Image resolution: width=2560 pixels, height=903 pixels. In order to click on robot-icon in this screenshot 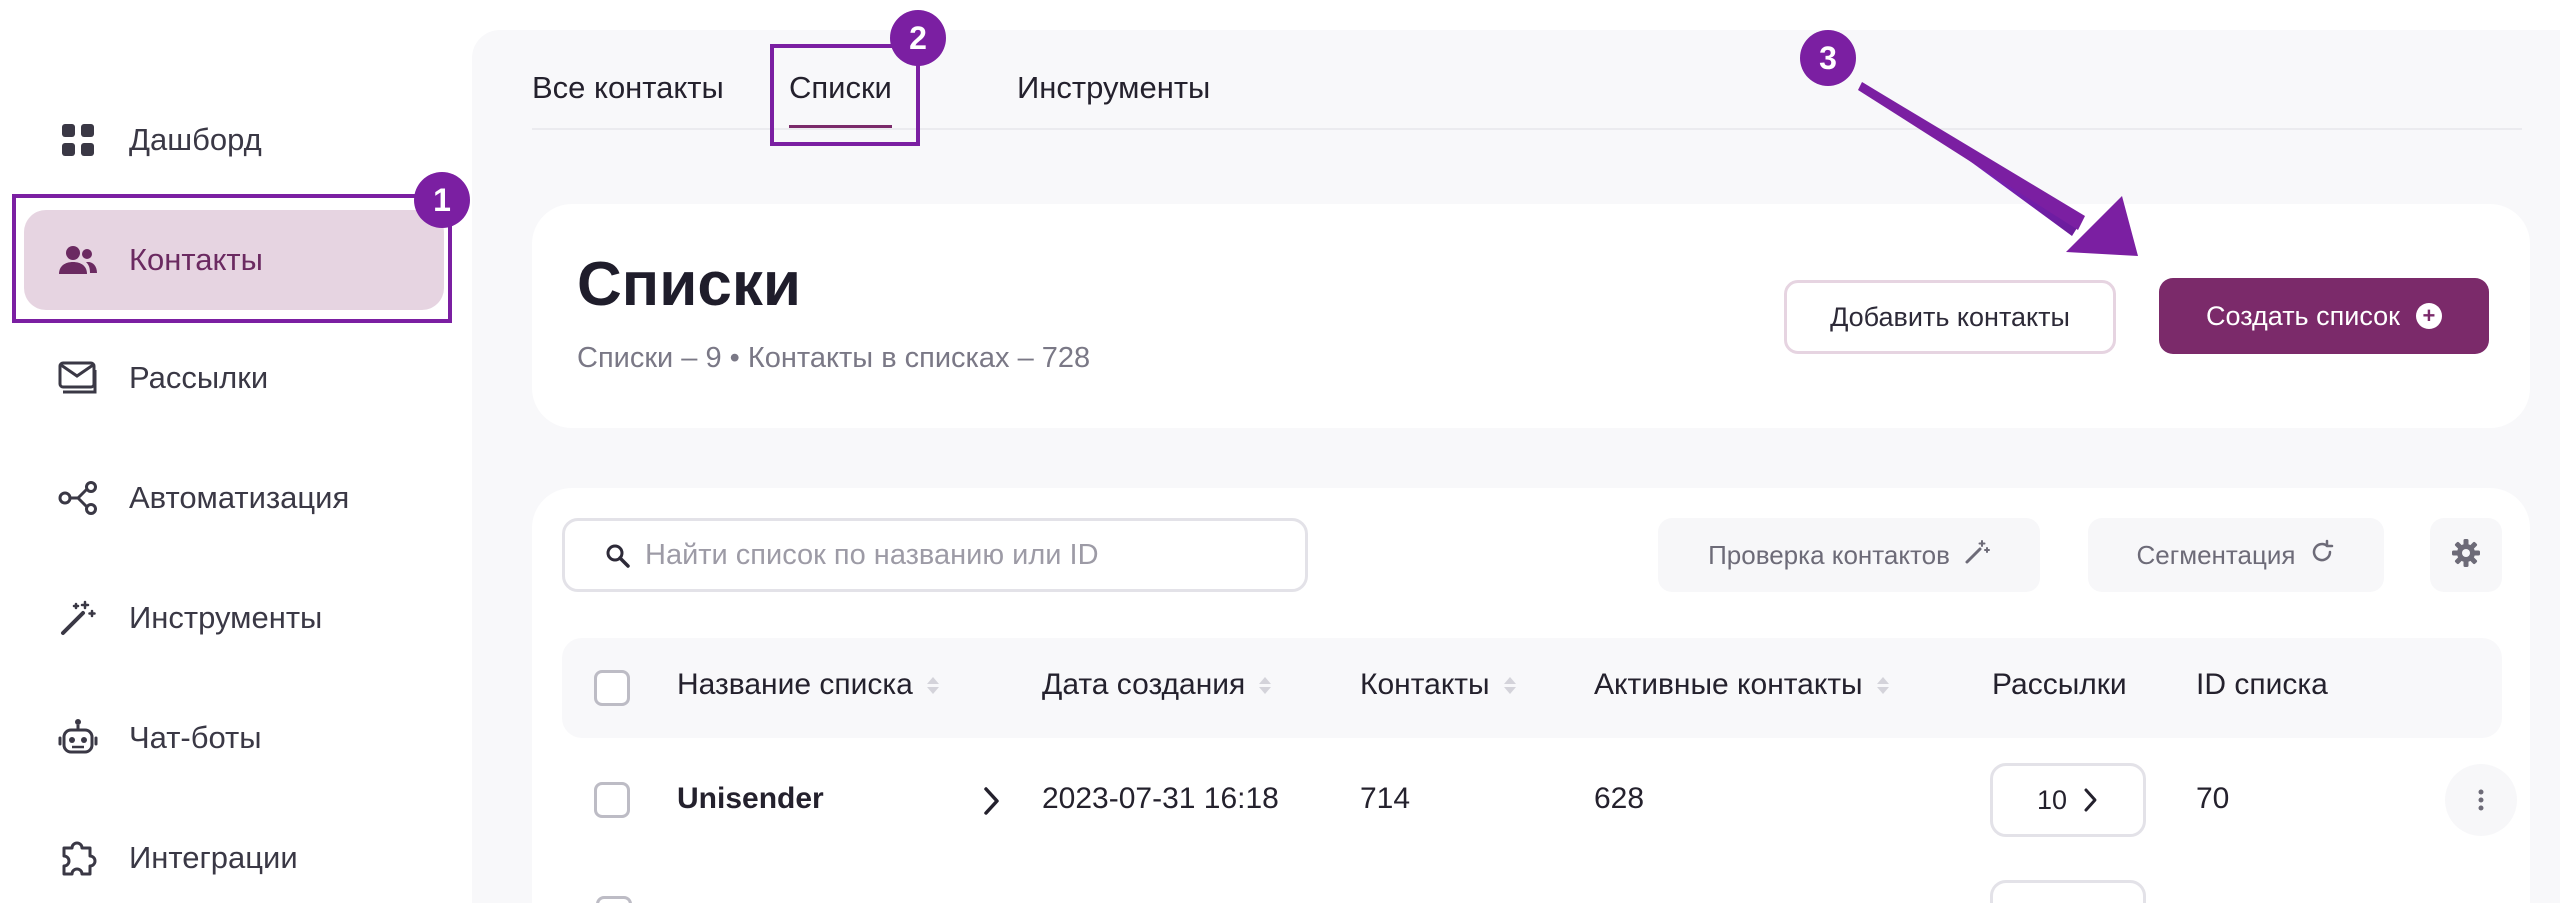, I will do `click(78, 738)`.